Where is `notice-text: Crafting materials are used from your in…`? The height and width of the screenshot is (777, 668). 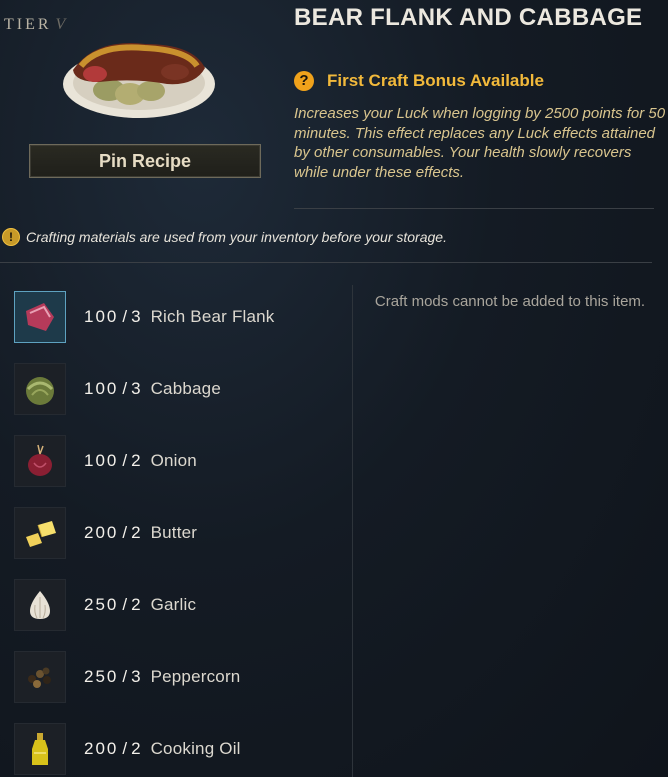
notice-text: Crafting materials are used from your in… is located at coordinates (236, 237).